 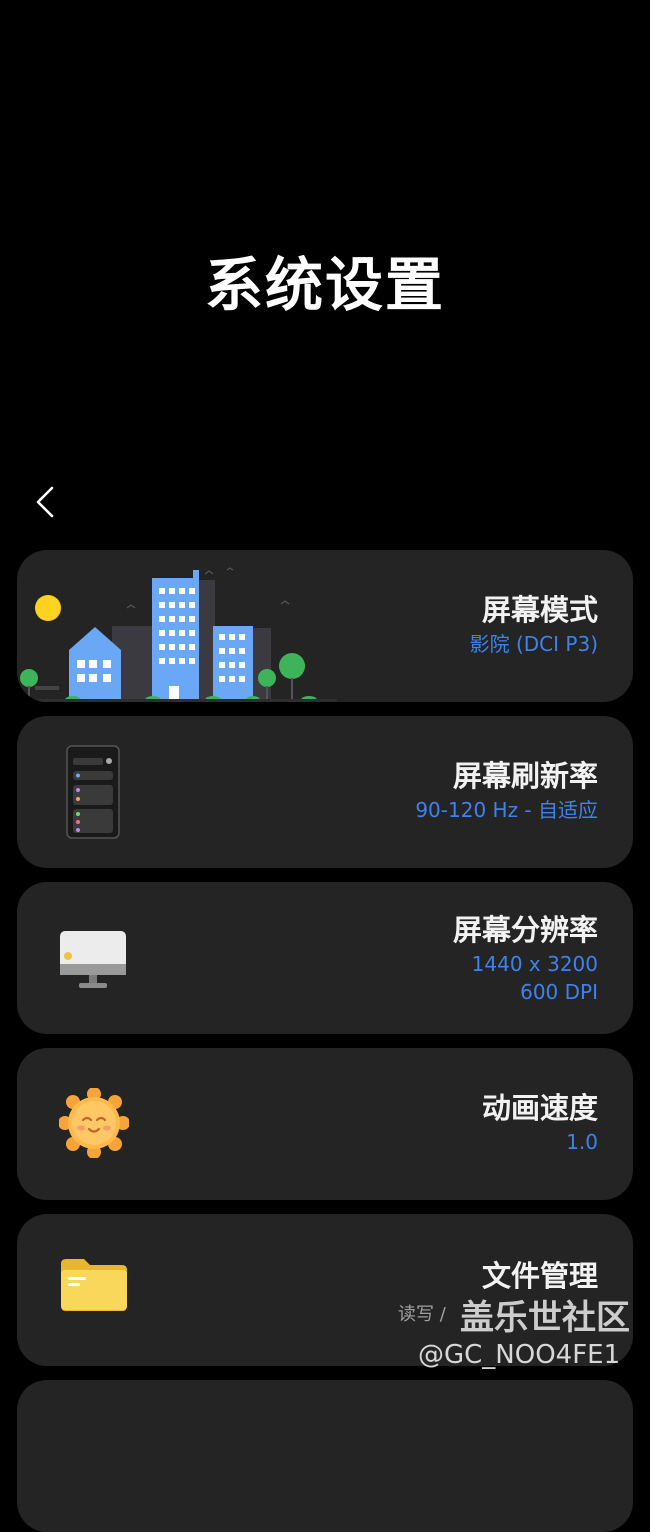 I want to click on setting-next-partial, so click(x=325, y=1456).